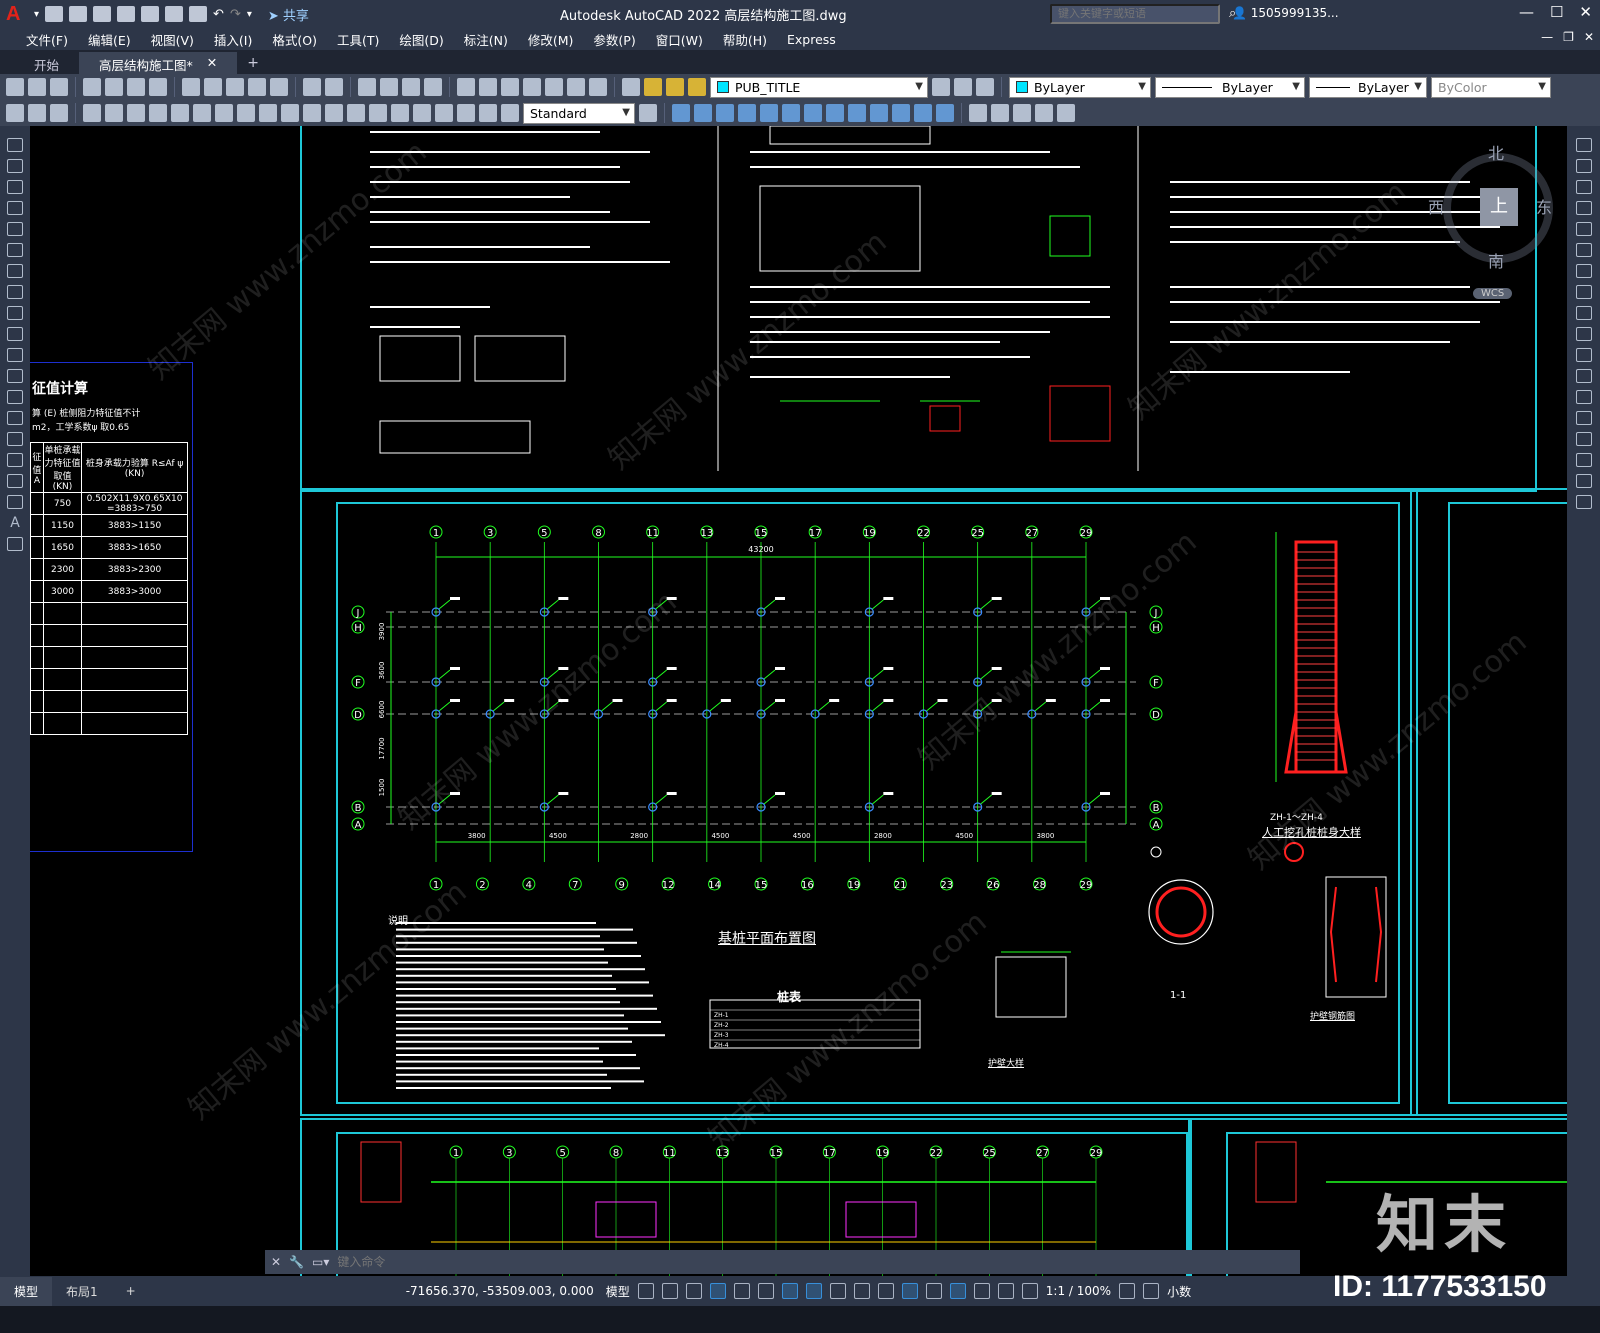 The height and width of the screenshot is (1333, 1600). Describe the element at coordinates (1585, 12) in the screenshot. I see `close-window-button: ✕` at that location.